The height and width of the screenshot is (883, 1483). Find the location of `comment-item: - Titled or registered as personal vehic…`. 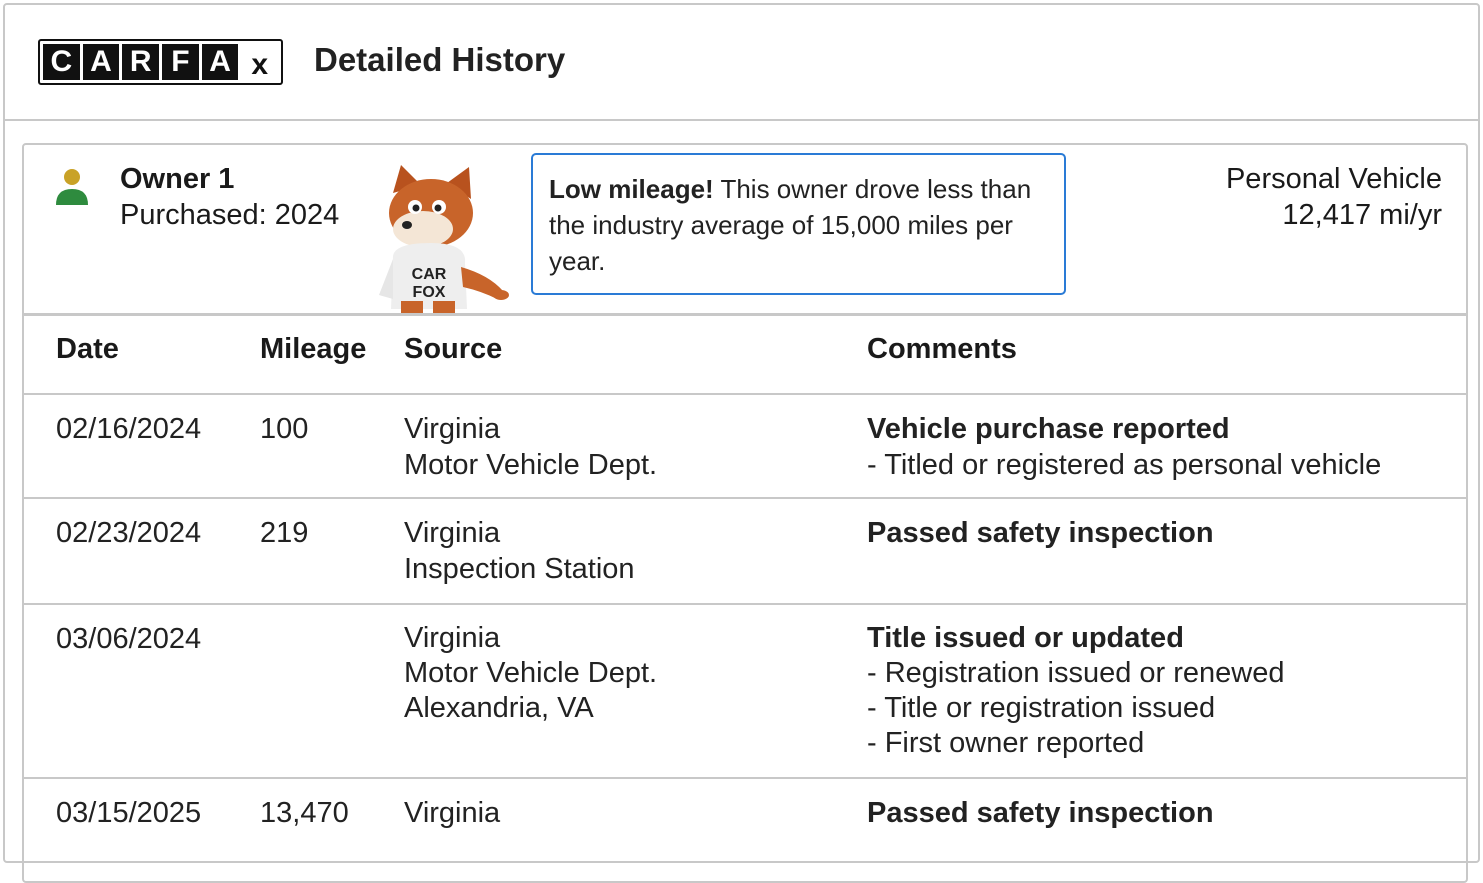

comment-item: - Titled or registered as personal vehic… is located at coordinates (1124, 465).